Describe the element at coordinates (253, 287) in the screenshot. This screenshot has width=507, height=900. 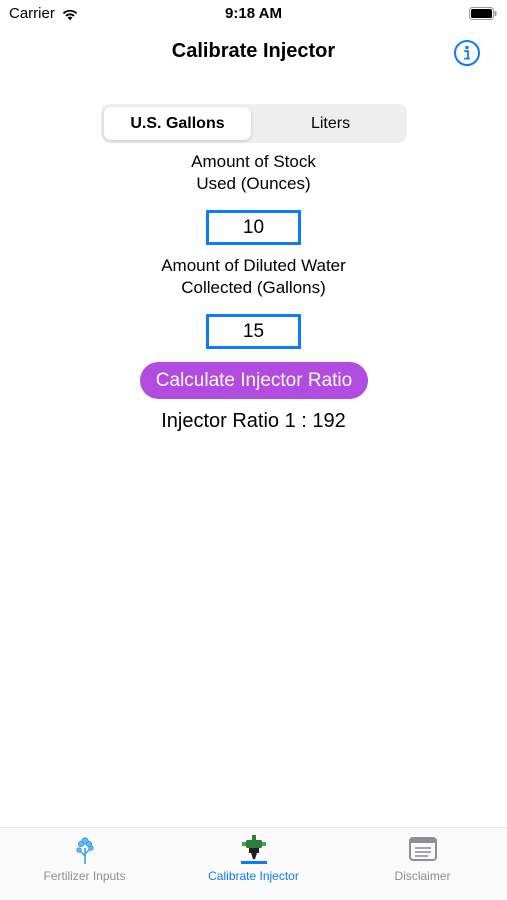
I see `water-label-line2: Collected (Gallons)` at that location.